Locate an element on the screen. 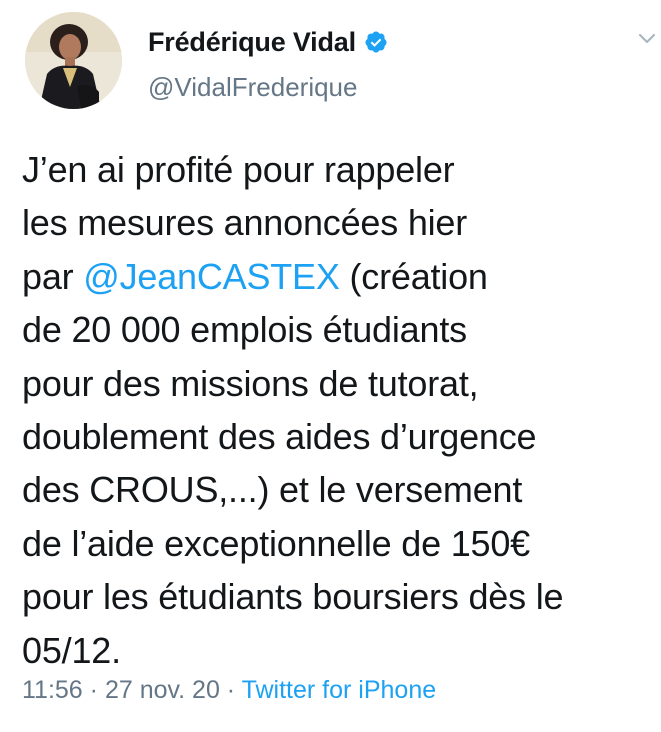 This screenshot has height=732, width=661. tweet-line: les mesures annoncées hier is located at coordinates (245, 223).